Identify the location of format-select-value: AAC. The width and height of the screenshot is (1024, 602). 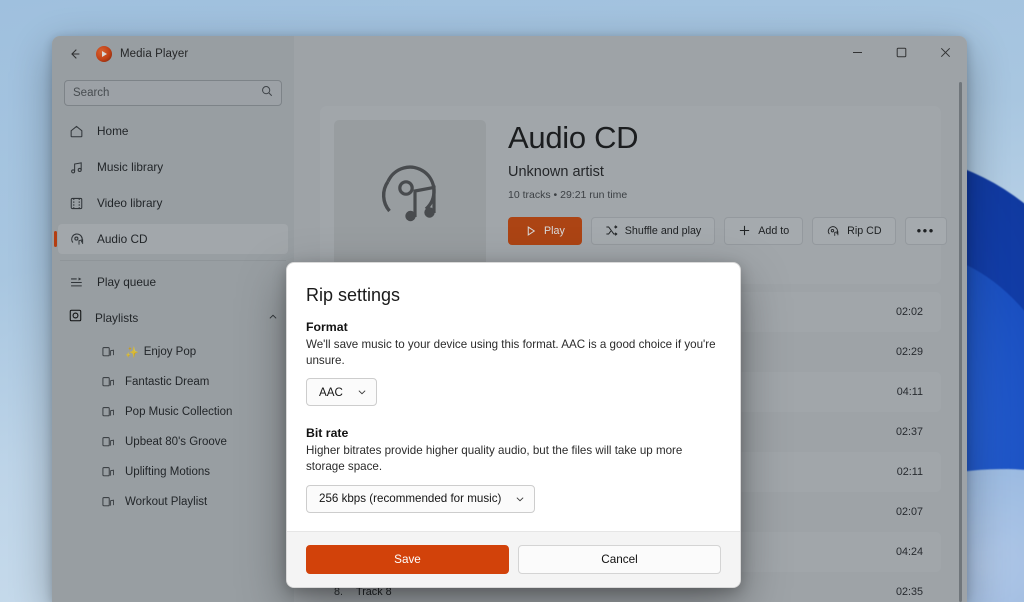
(331, 392).